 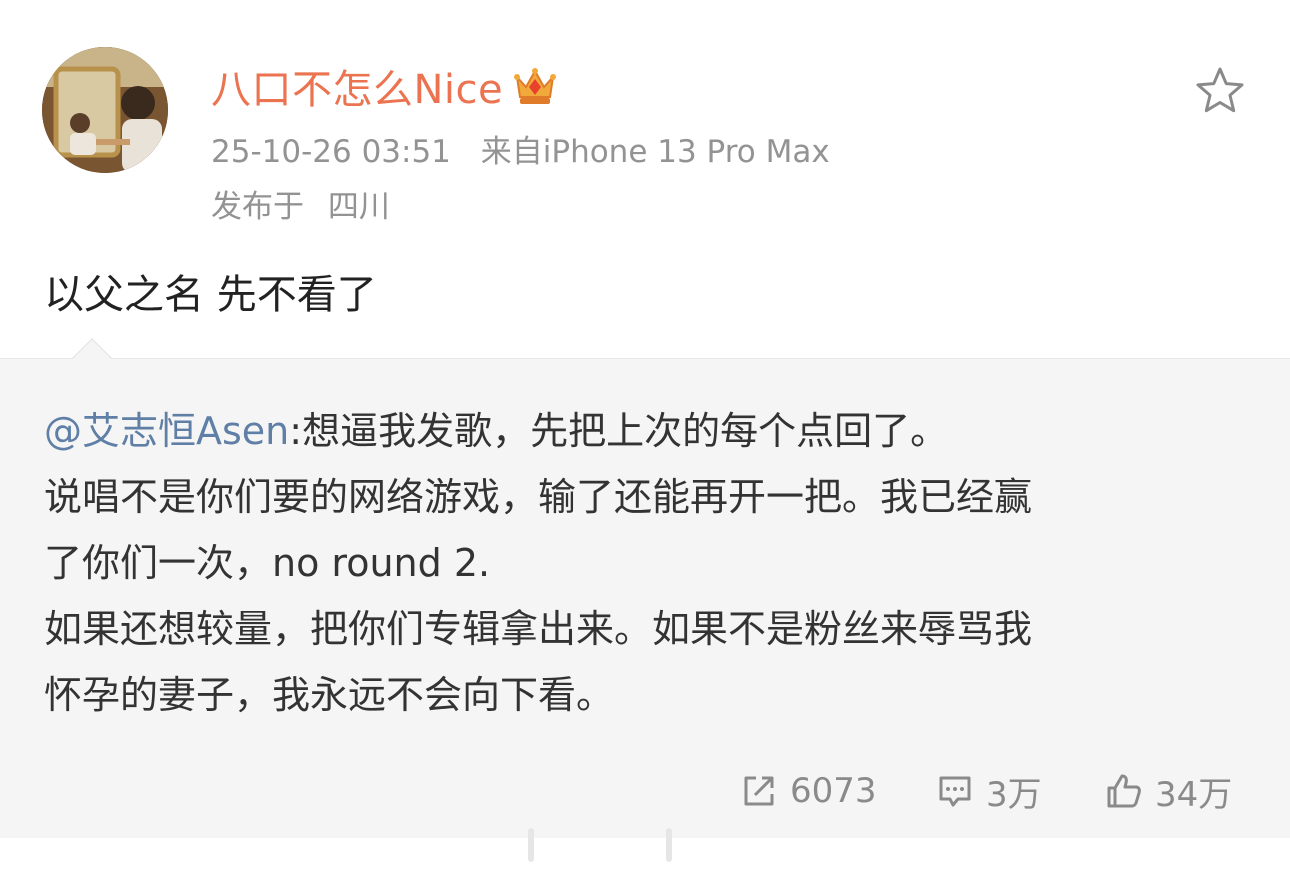 I want to click on post-text: 以父之名 先不看了, so click(x=210, y=295).